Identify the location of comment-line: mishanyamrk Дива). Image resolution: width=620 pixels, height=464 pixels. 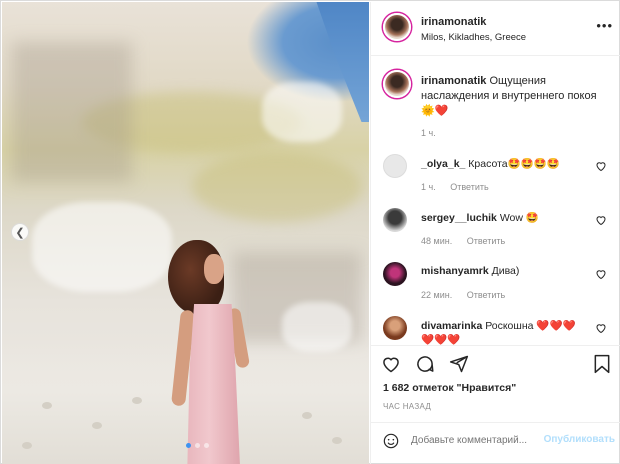
(470, 271).